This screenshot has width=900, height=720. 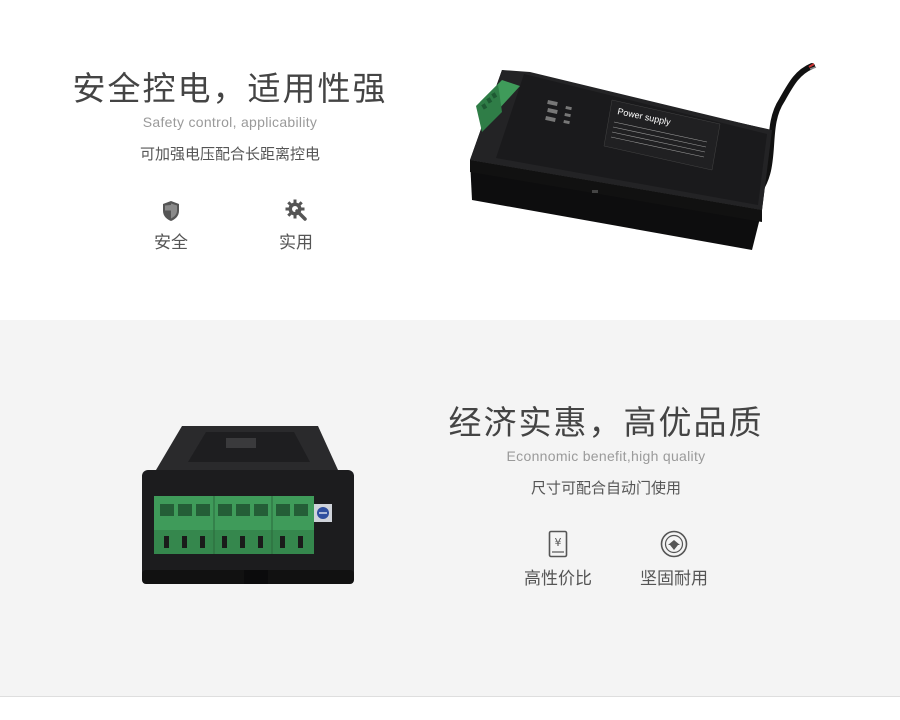 What do you see at coordinates (296, 210) in the screenshot?
I see `gear-wrench-icon` at bounding box center [296, 210].